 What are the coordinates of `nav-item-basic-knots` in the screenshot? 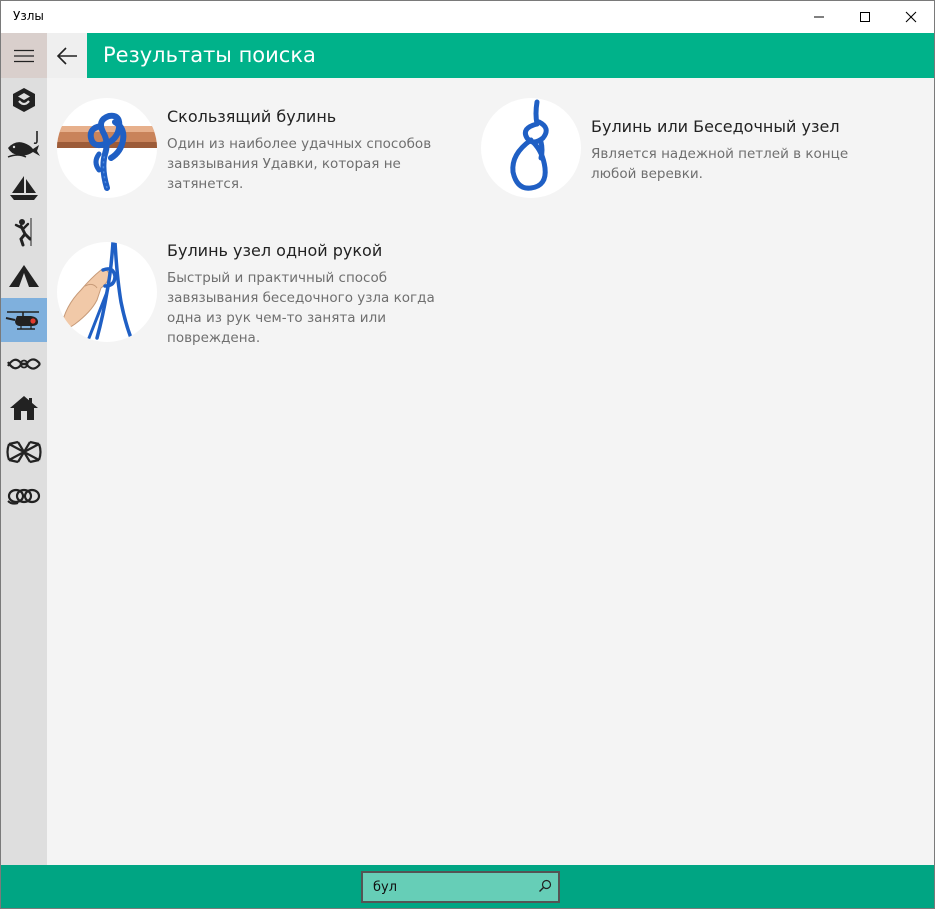 It's located at (24, 100).